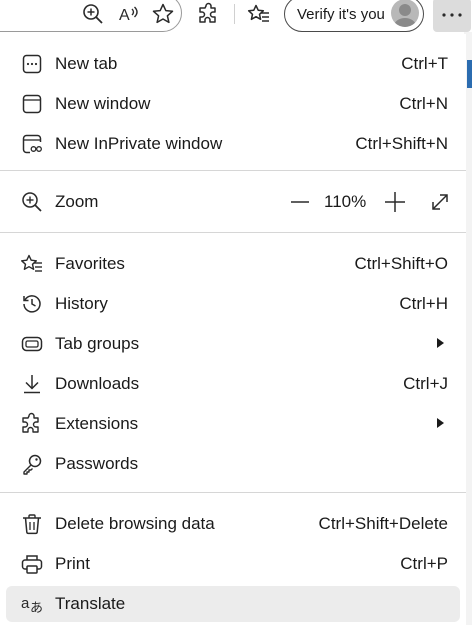  Describe the element at coordinates (345, 201) in the screenshot. I see `zoom-level: 110%` at that location.